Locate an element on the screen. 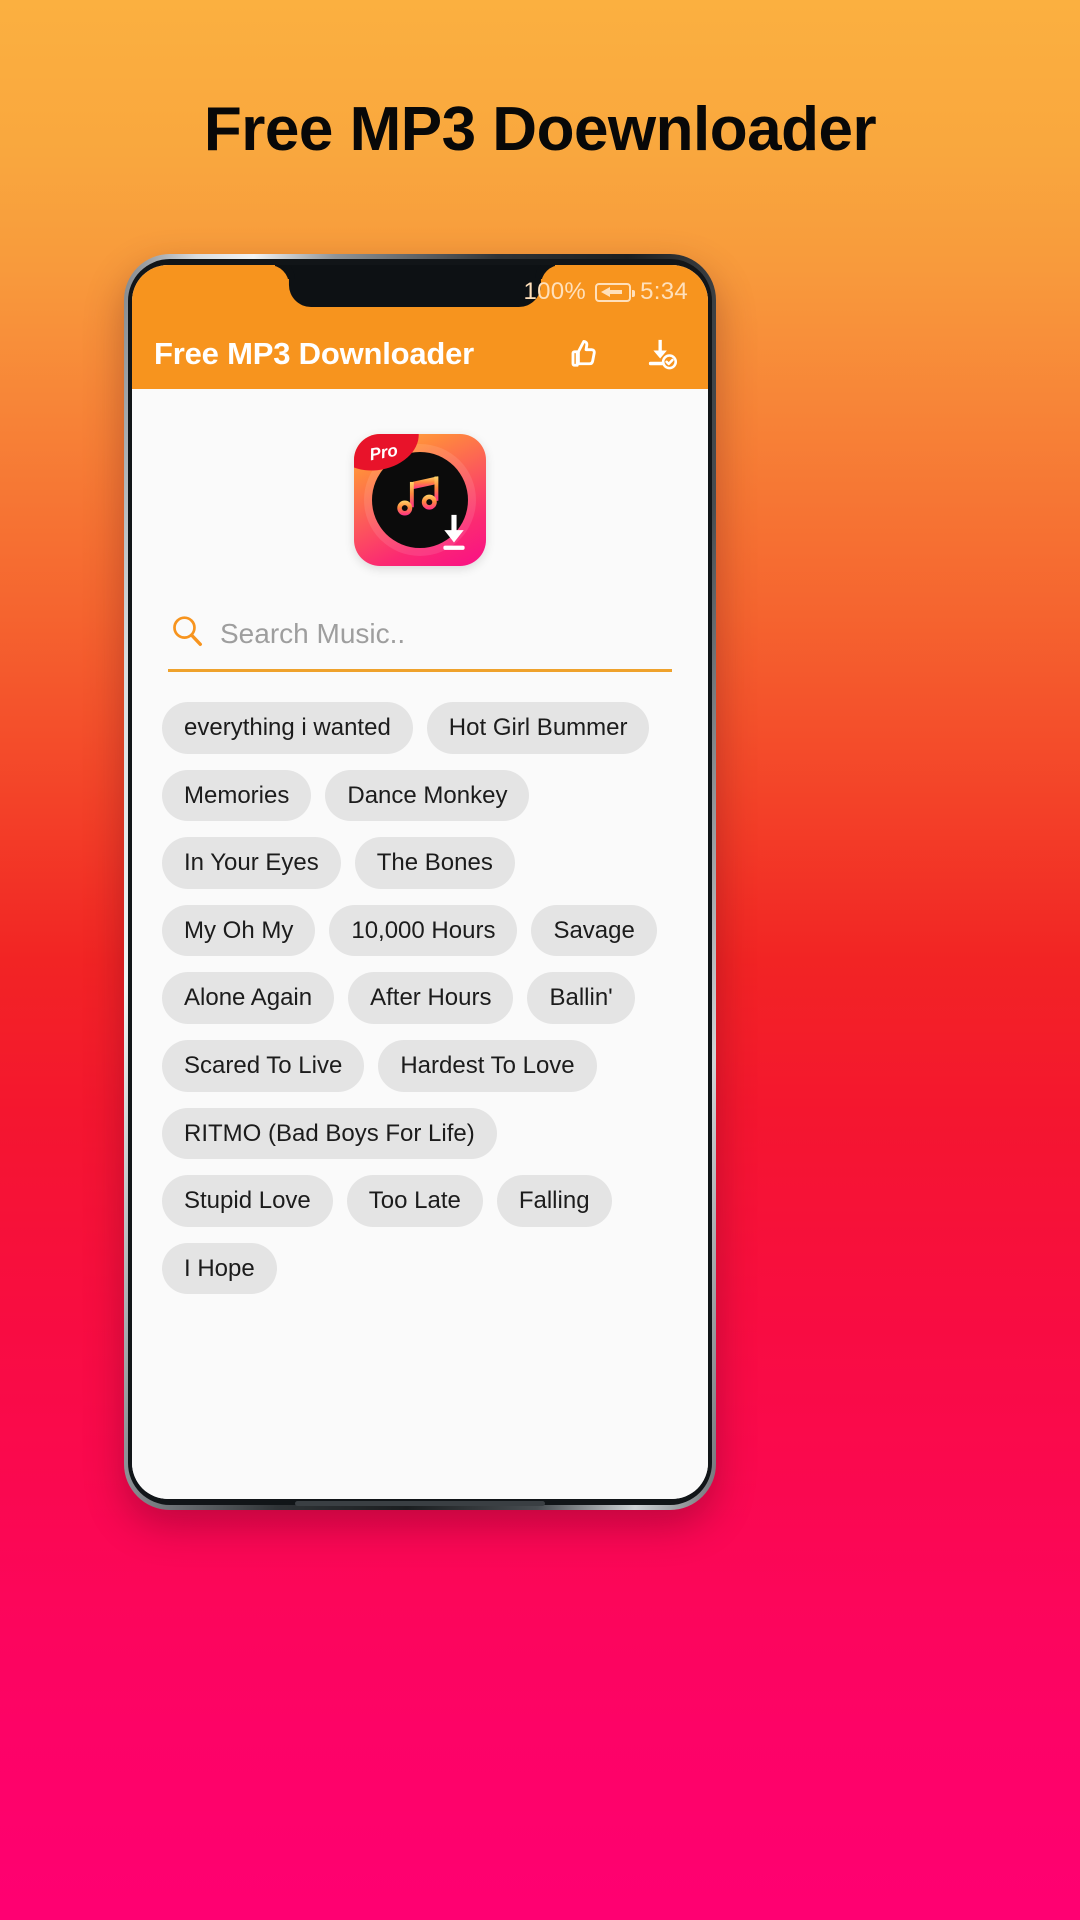  status-bar: 100% 5:34 is located at coordinates (420, 292).